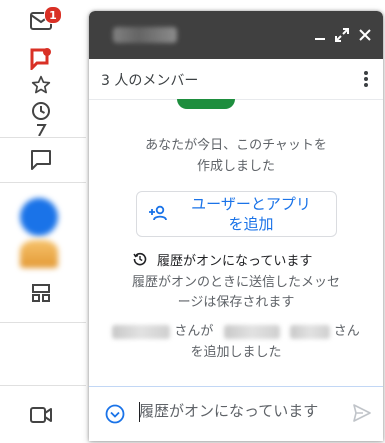  What do you see at coordinates (41, 130) in the screenshot?
I see `rail-cutoff-item` at bounding box center [41, 130].